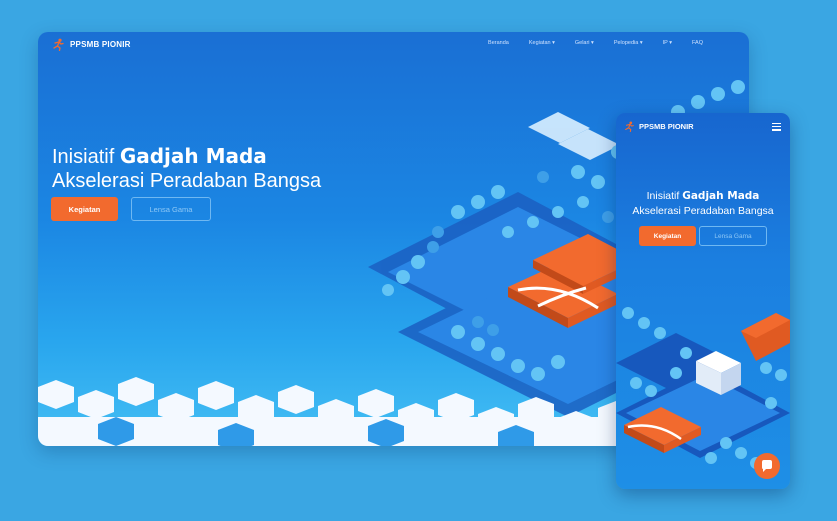 This screenshot has height=521, width=837. What do you see at coordinates (721, 196) in the screenshot?
I see `mobile-hero-title-highlight: Gadjah Mada` at bounding box center [721, 196].